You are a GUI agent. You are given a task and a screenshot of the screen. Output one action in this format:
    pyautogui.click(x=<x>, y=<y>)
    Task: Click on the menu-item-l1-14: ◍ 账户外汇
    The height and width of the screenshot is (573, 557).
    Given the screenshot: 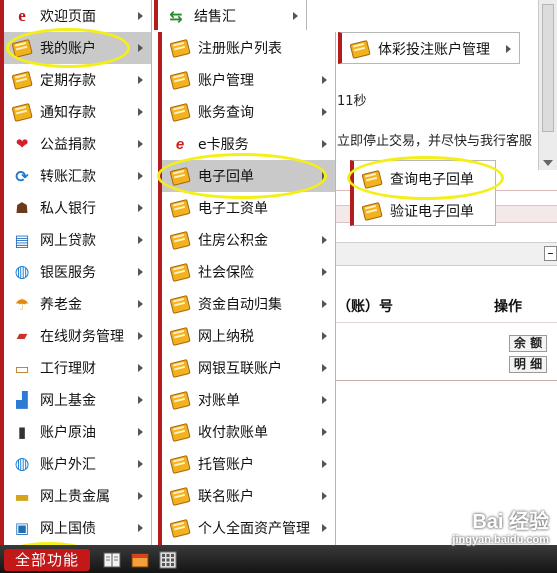 What is the action you would take?
    pyautogui.click(x=77, y=464)
    